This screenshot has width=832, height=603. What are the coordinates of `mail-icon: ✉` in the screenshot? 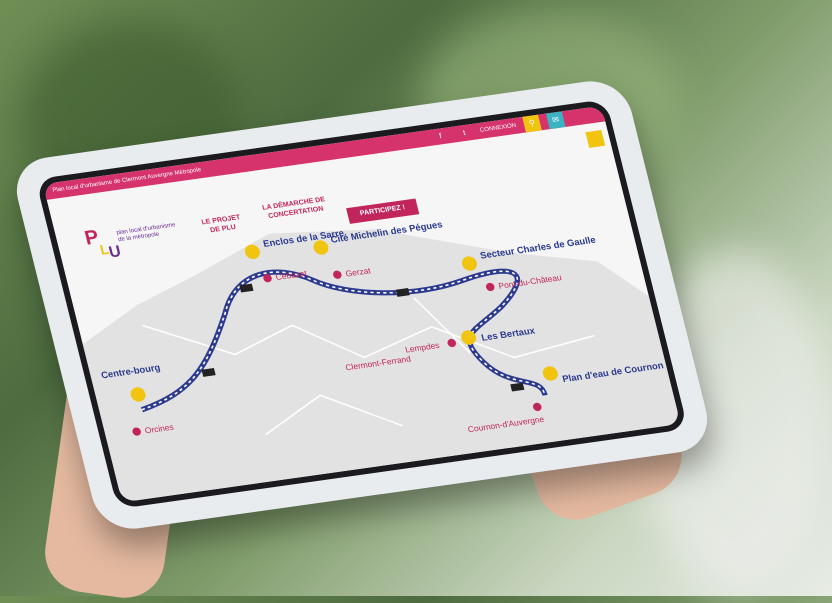 It's located at (555, 120).